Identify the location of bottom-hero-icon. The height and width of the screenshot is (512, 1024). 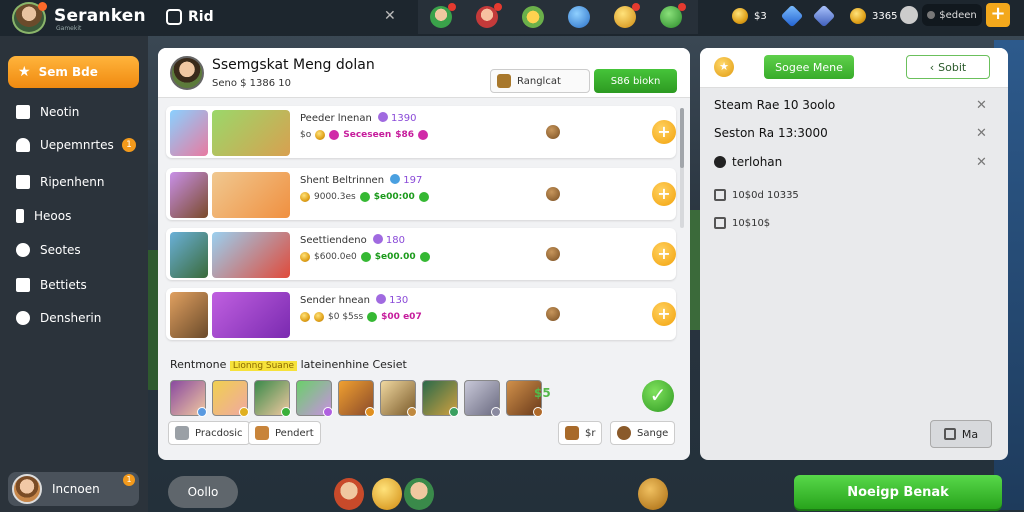
(419, 494).